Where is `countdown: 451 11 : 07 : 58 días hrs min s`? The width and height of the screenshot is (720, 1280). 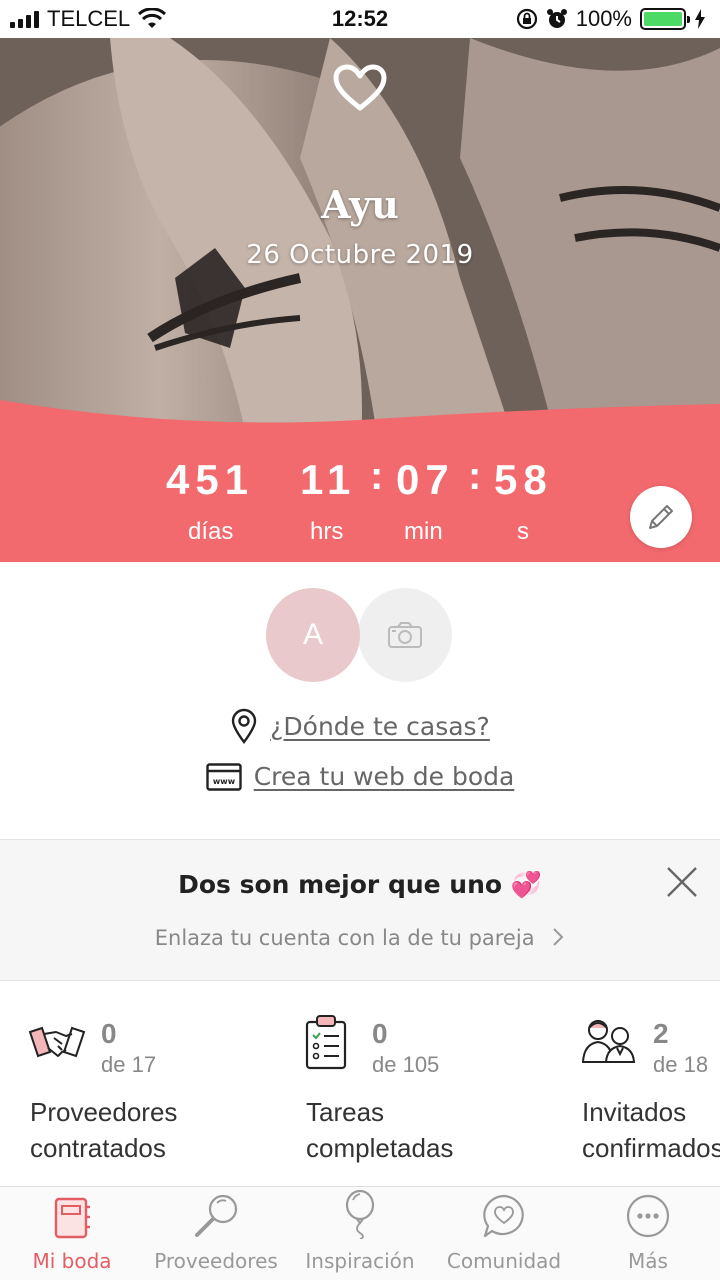 countdown: 451 11 : 07 : 58 días hrs min s is located at coordinates (360, 507).